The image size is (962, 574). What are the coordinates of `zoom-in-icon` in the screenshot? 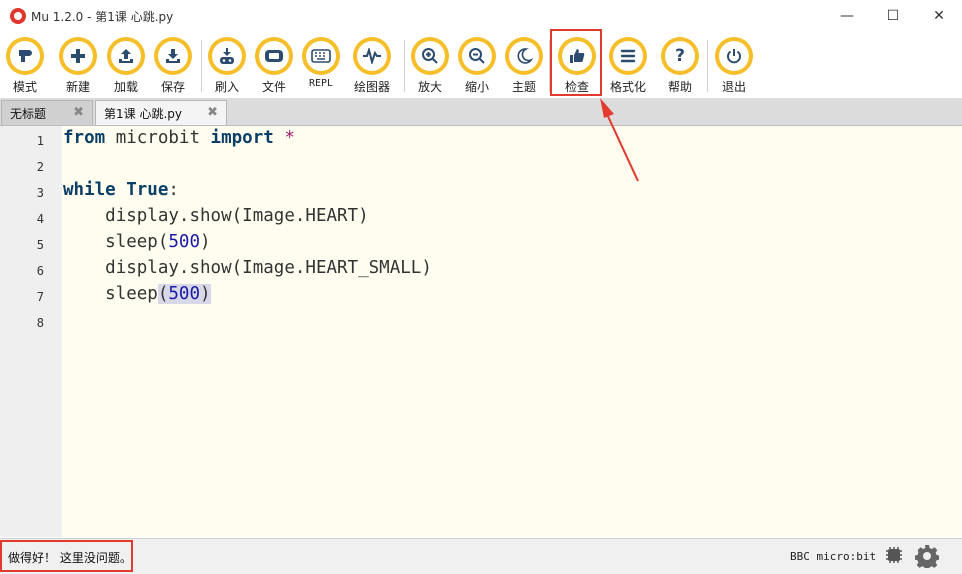 It's located at (430, 56).